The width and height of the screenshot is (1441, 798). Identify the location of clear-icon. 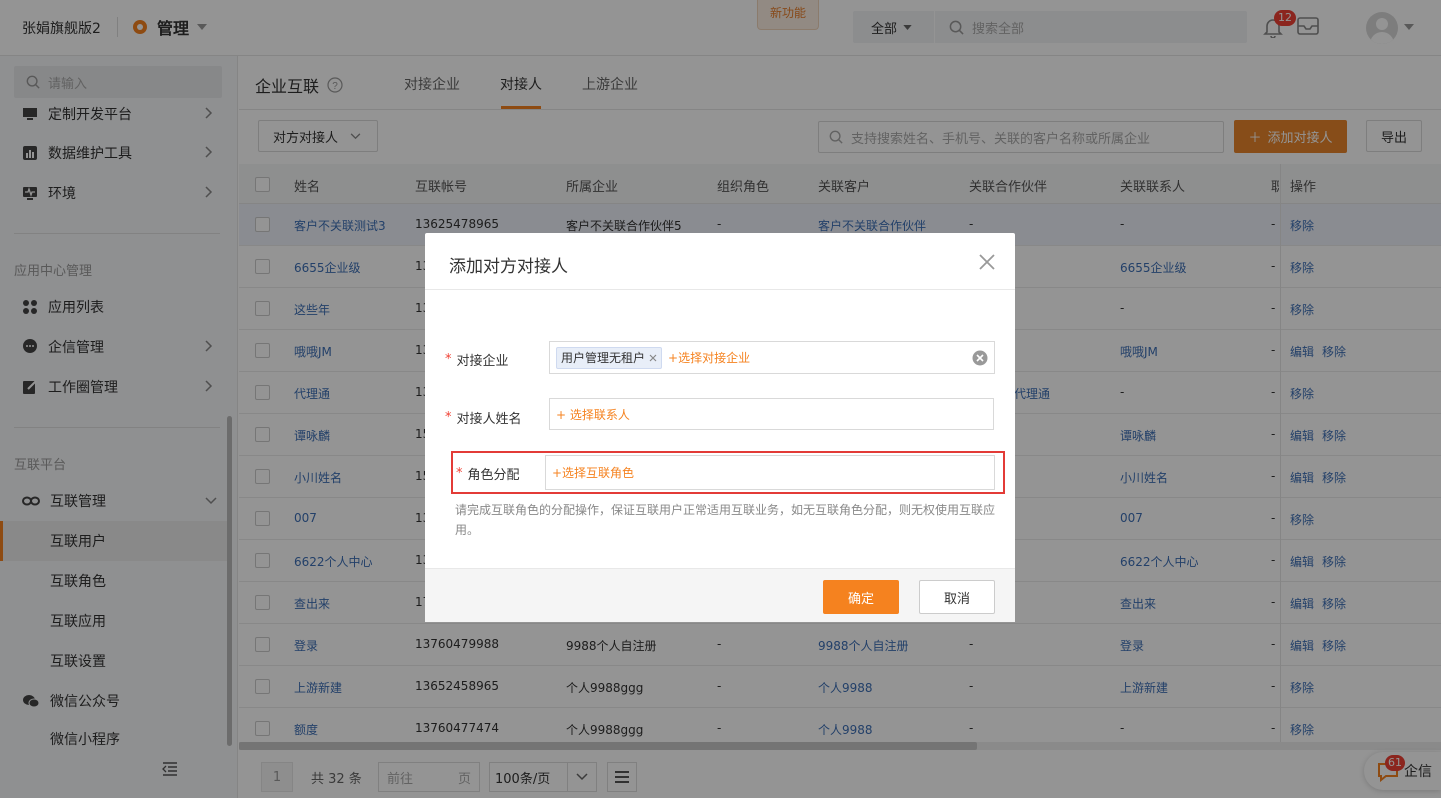
(980, 358).